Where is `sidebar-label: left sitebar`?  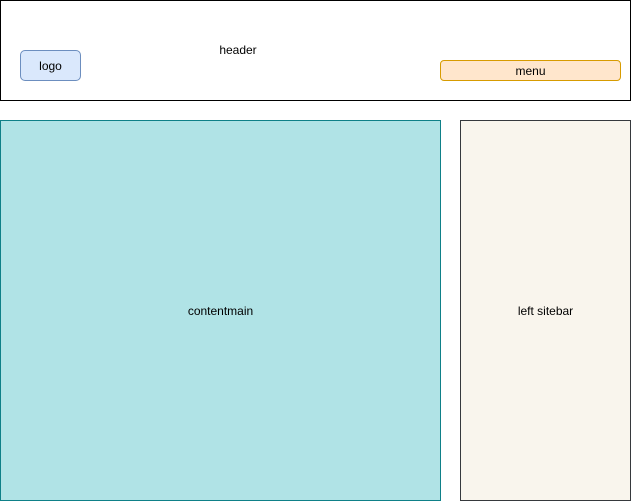 sidebar-label: left sitebar is located at coordinates (545, 310).